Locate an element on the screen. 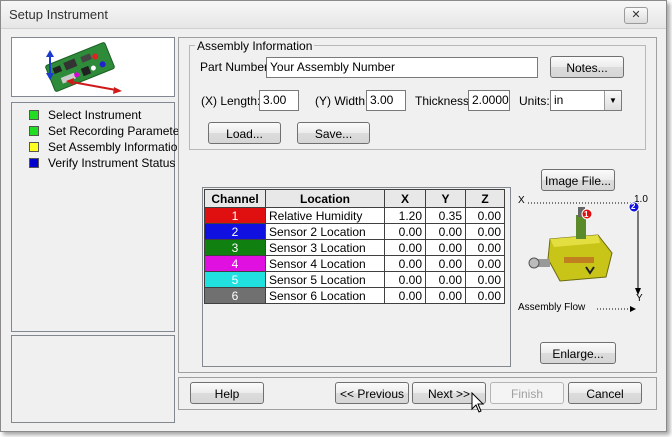  width-label: (Y) Width: is located at coordinates (342, 101).